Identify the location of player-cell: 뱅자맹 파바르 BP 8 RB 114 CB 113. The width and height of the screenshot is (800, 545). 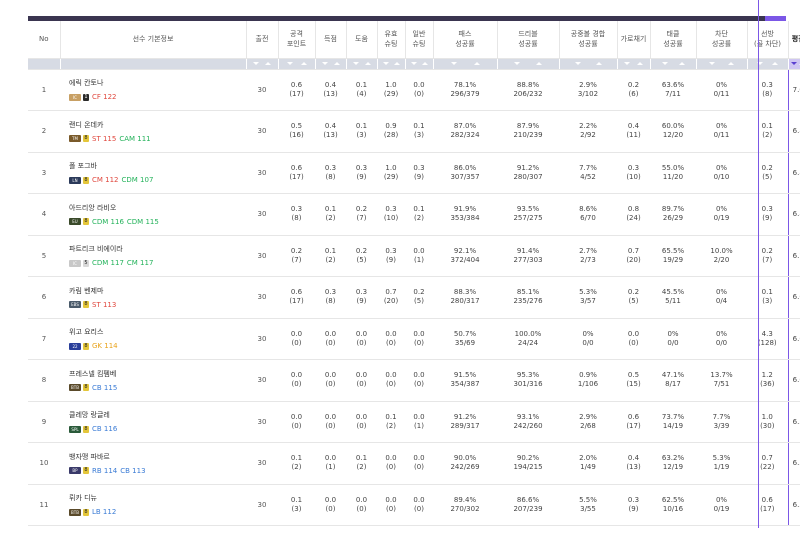
(153, 463).